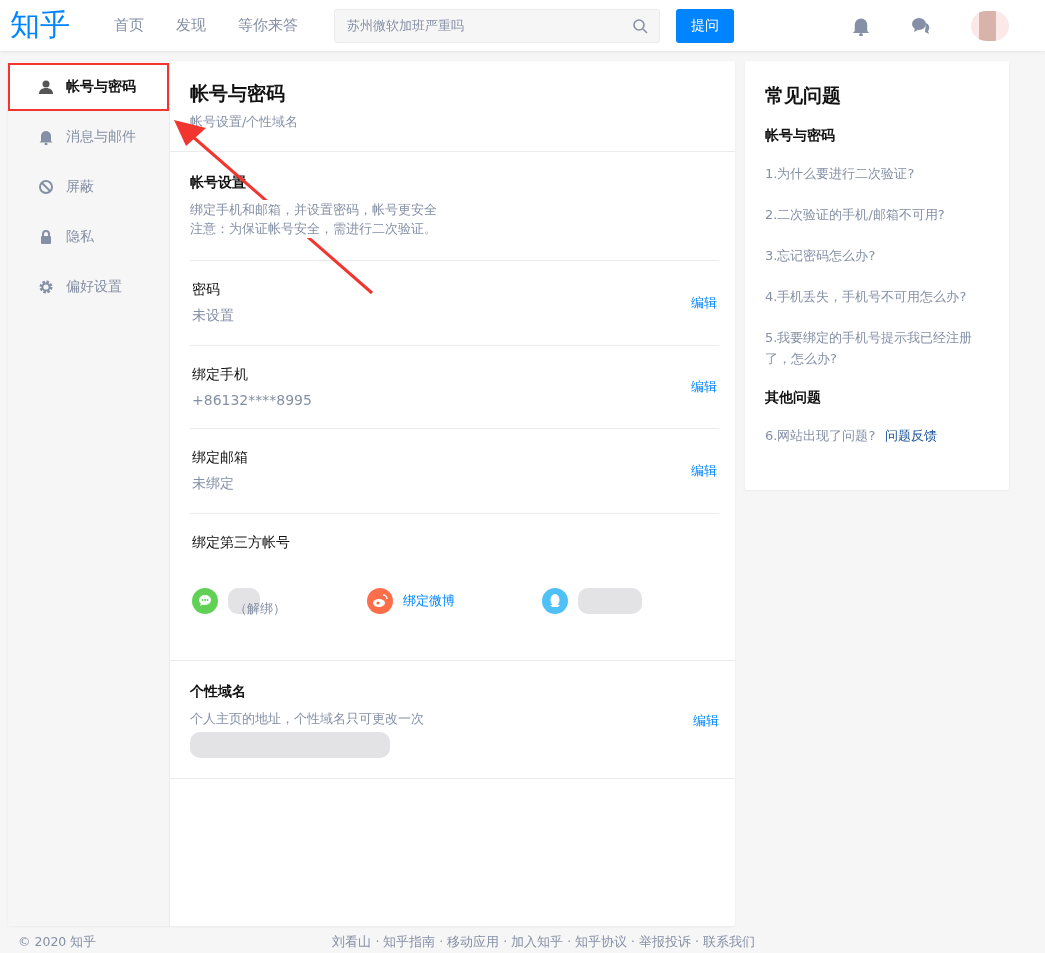  Describe the element at coordinates (855, 214) in the screenshot. I see `faq-question: 2.二次验证的手机/邮箱不可用?` at that location.